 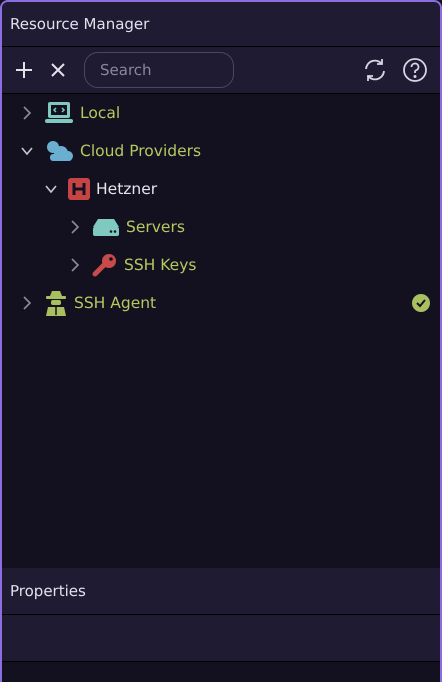 What do you see at coordinates (59, 151) in the screenshot?
I see `cloud-icon` at bounding box center [59, 151].